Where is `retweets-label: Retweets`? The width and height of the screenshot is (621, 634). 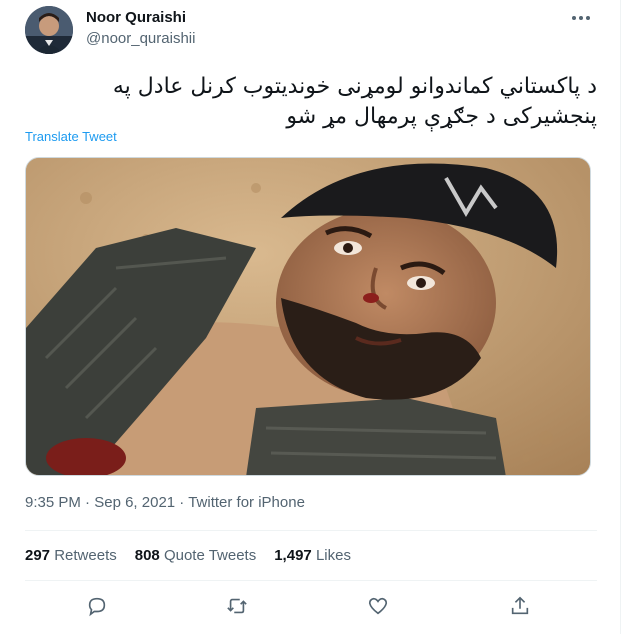
retweets-label: Retweets is located at coordinates (85, 555).